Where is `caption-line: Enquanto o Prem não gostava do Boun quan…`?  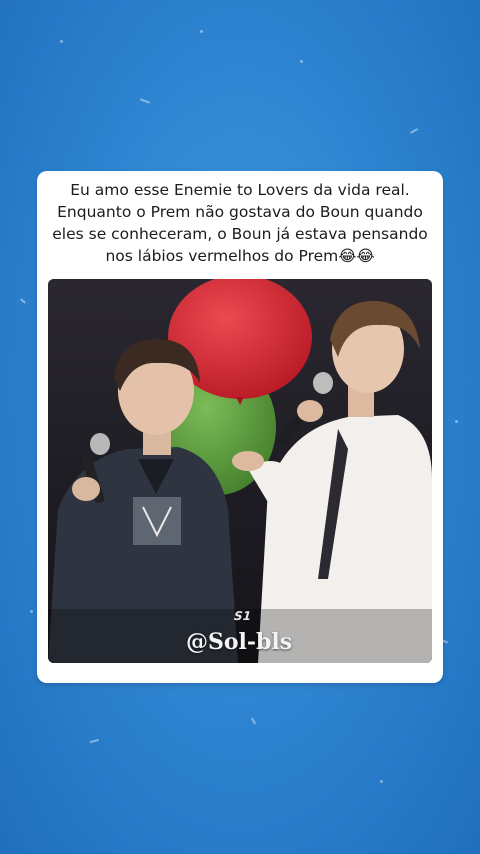
caption-line: Enquanto o Prem não gostava do Boun quan… is located at coordinates (240, 212).